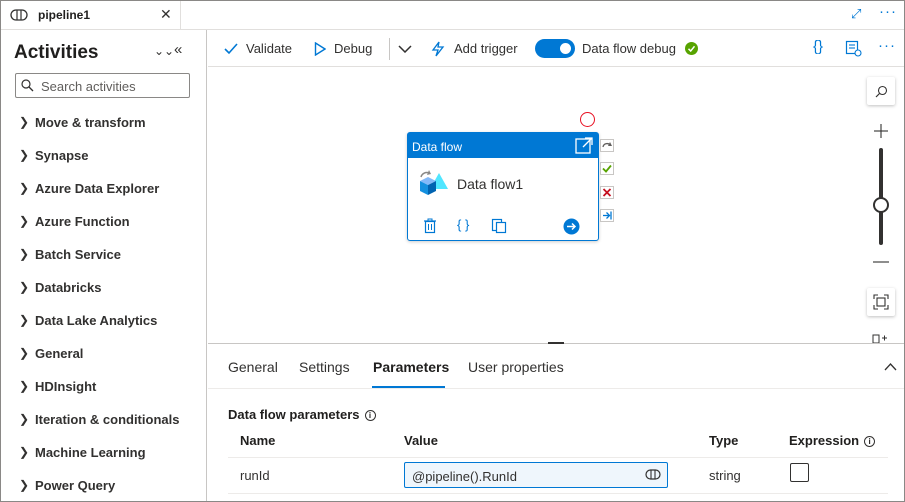 The image size is (905, 502). What do you see at coordinates (389, 49) in the screenshot?
I see `toolbar-divider` at bounding box center [389, 49].